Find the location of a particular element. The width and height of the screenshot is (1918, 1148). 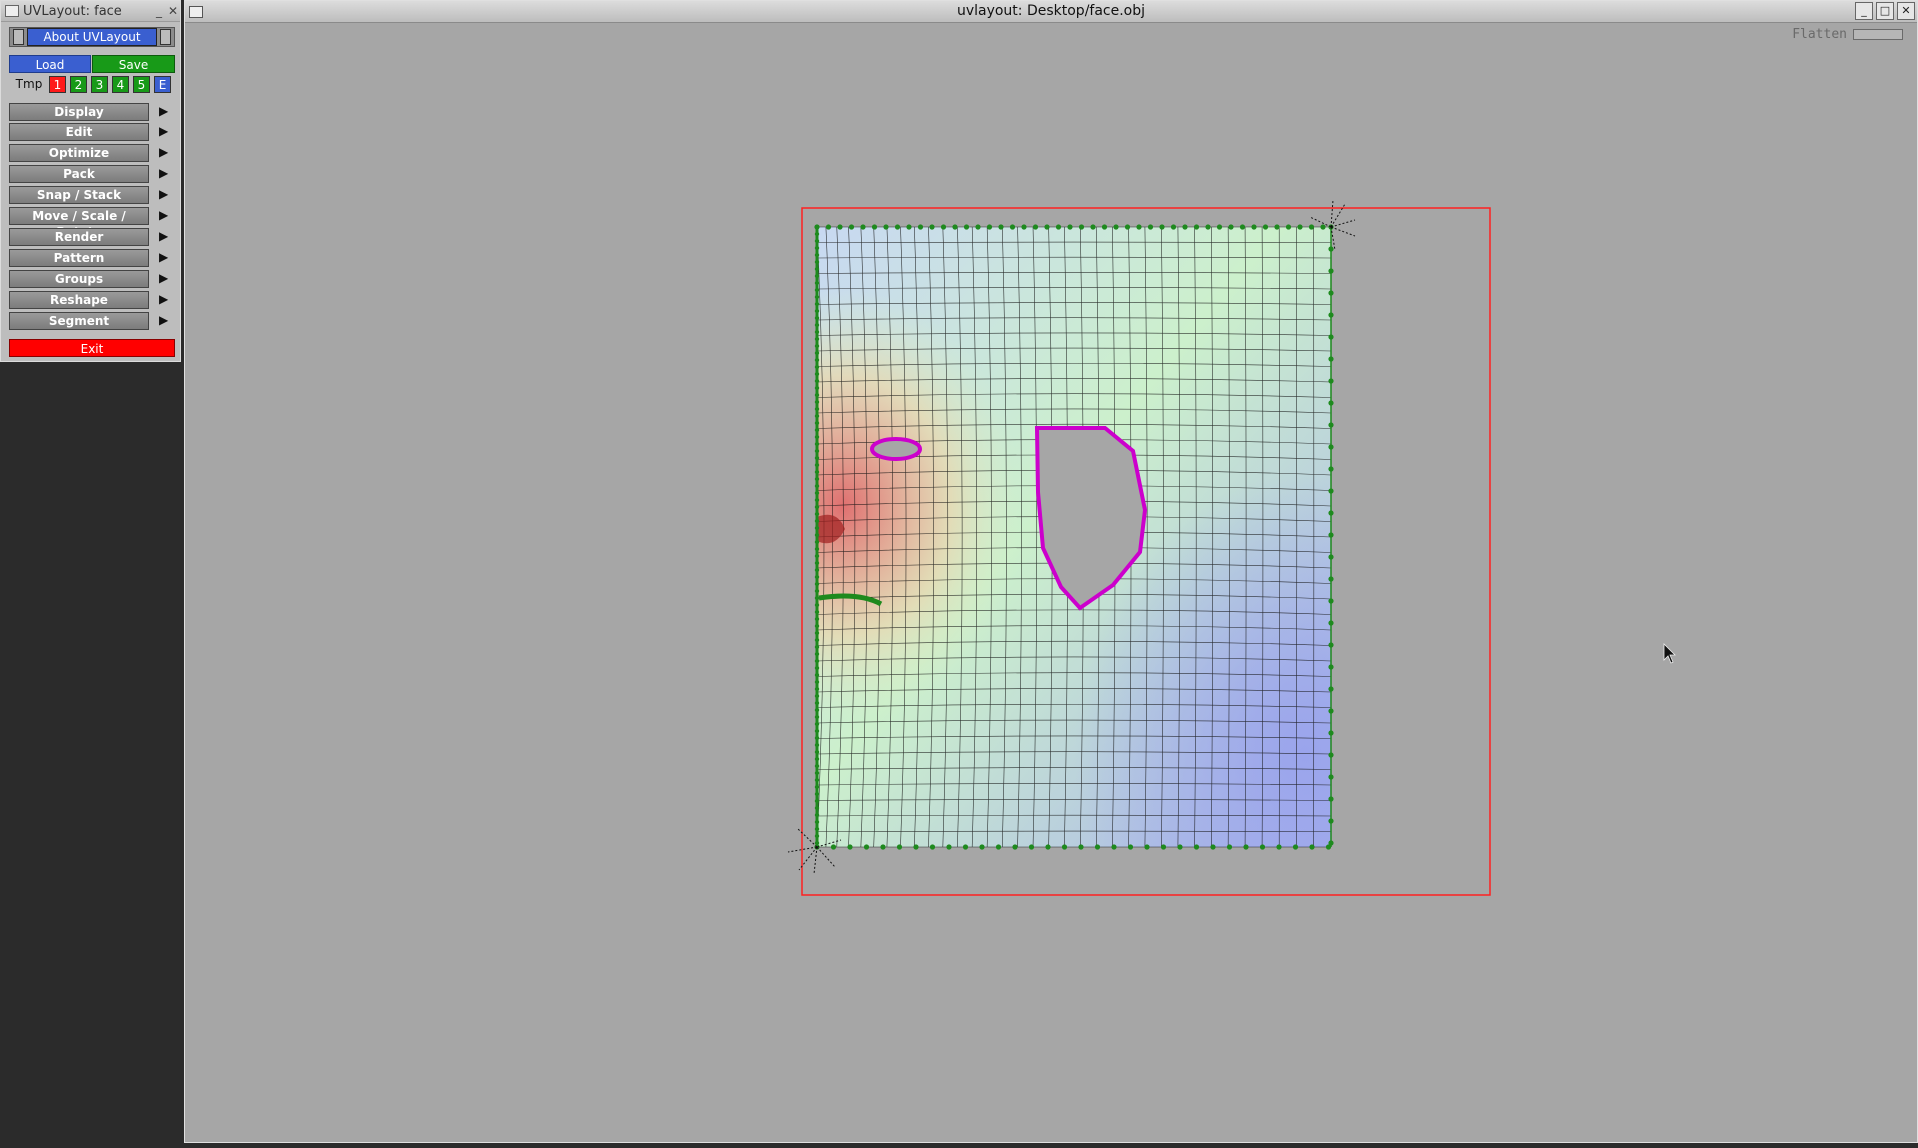

menu-move-scale-rotate: Move / Scale / Rotate ▶ is located at coordinates (92, 223).